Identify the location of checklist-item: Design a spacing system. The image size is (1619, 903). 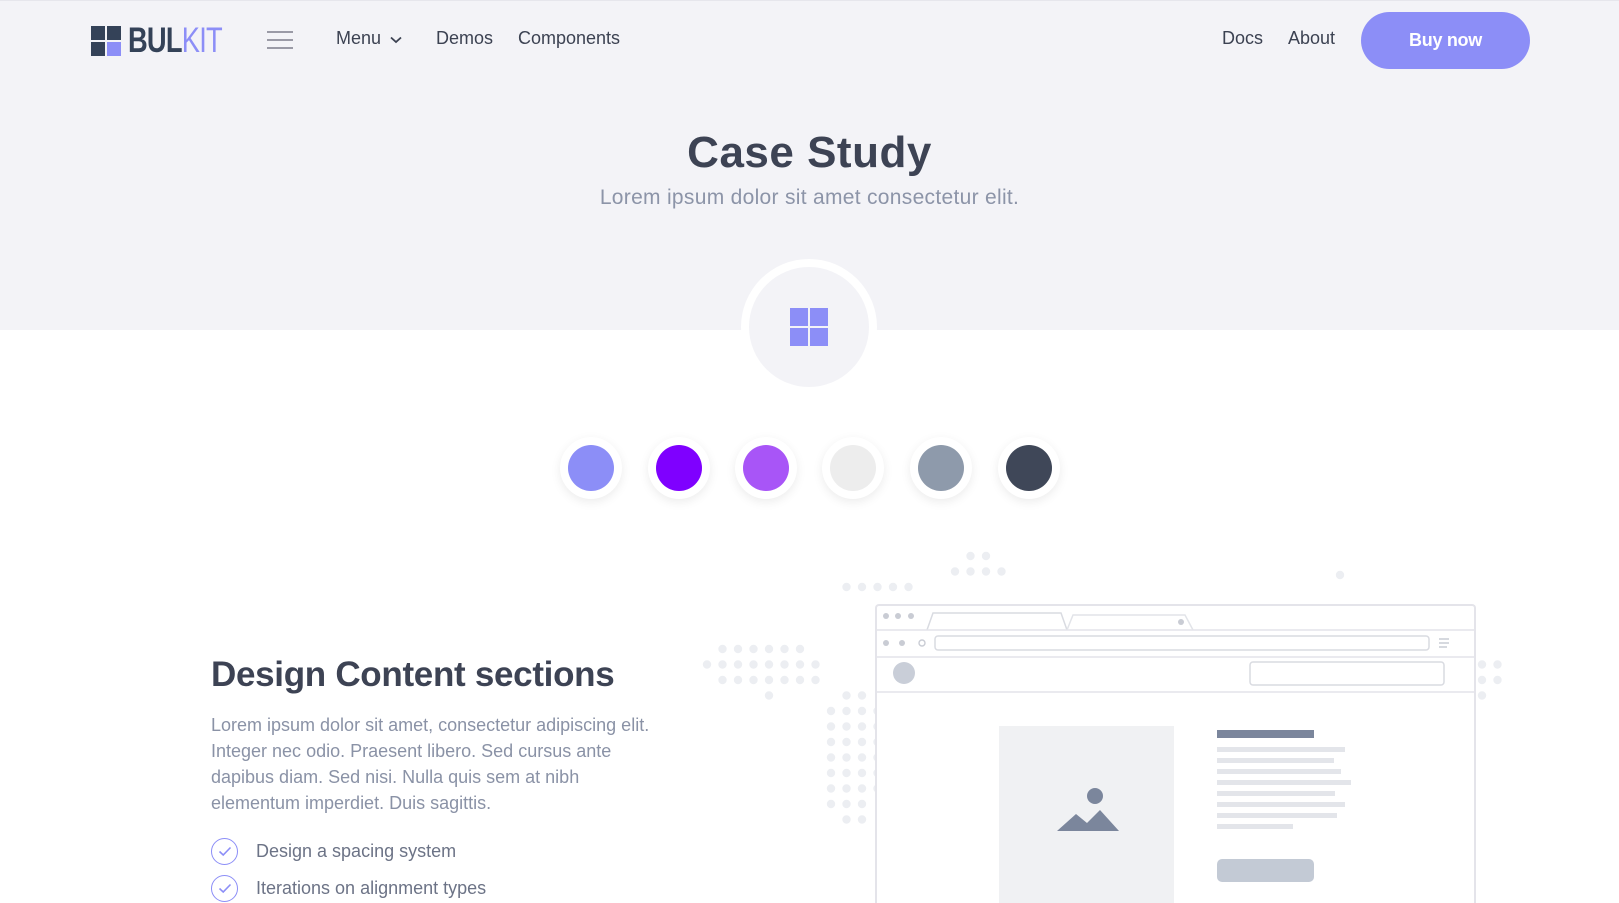
(348, 851).